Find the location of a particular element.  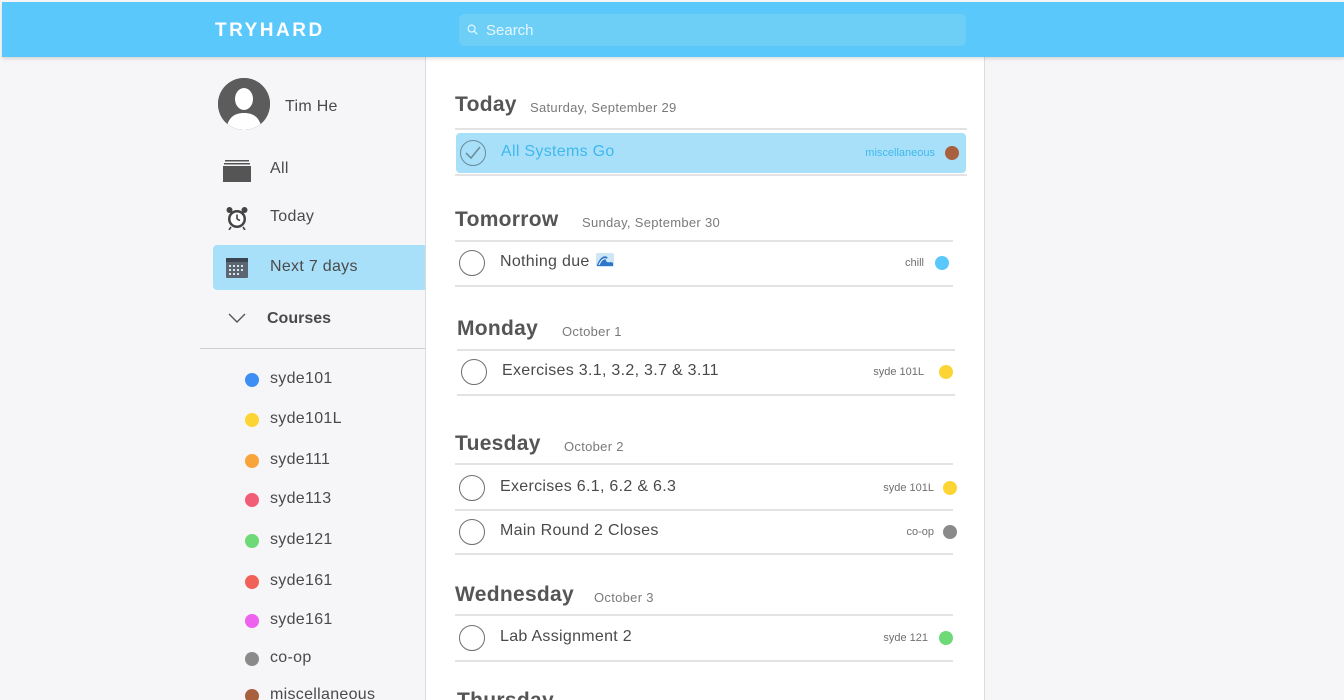

course-name: syde111 is located at coordinates (300, 459).